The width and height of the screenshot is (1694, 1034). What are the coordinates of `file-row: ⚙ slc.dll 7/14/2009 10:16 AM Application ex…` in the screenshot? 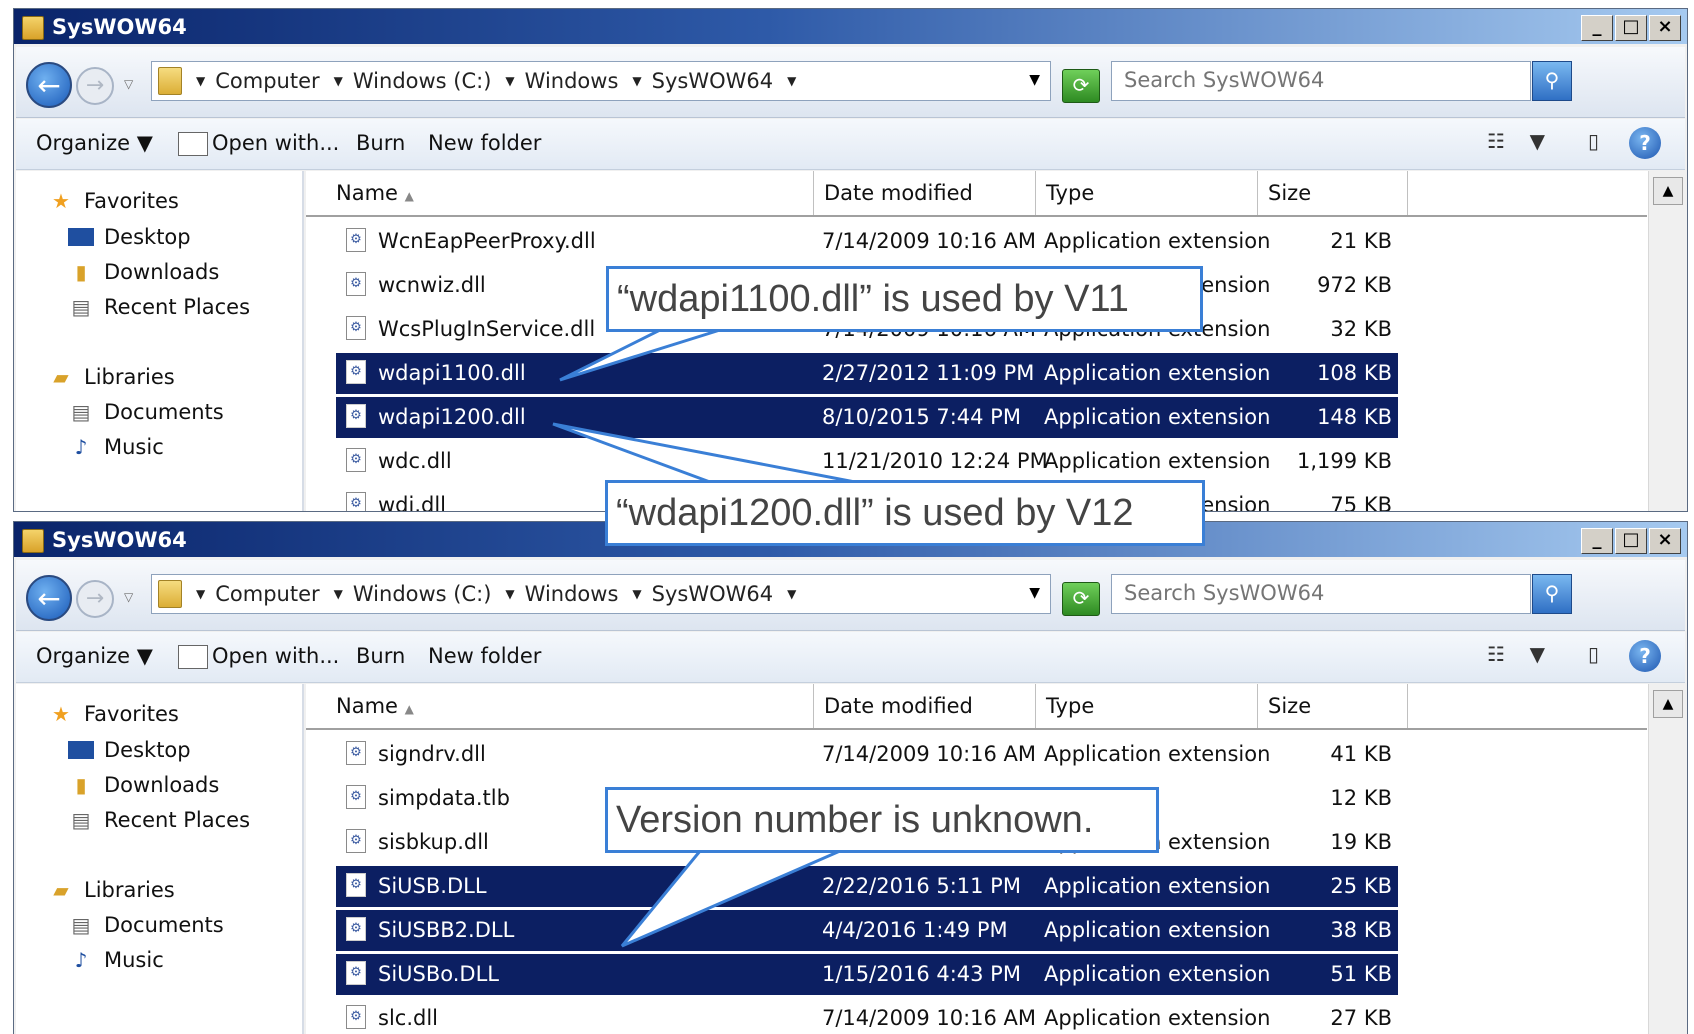 It's located at (867, 1016).